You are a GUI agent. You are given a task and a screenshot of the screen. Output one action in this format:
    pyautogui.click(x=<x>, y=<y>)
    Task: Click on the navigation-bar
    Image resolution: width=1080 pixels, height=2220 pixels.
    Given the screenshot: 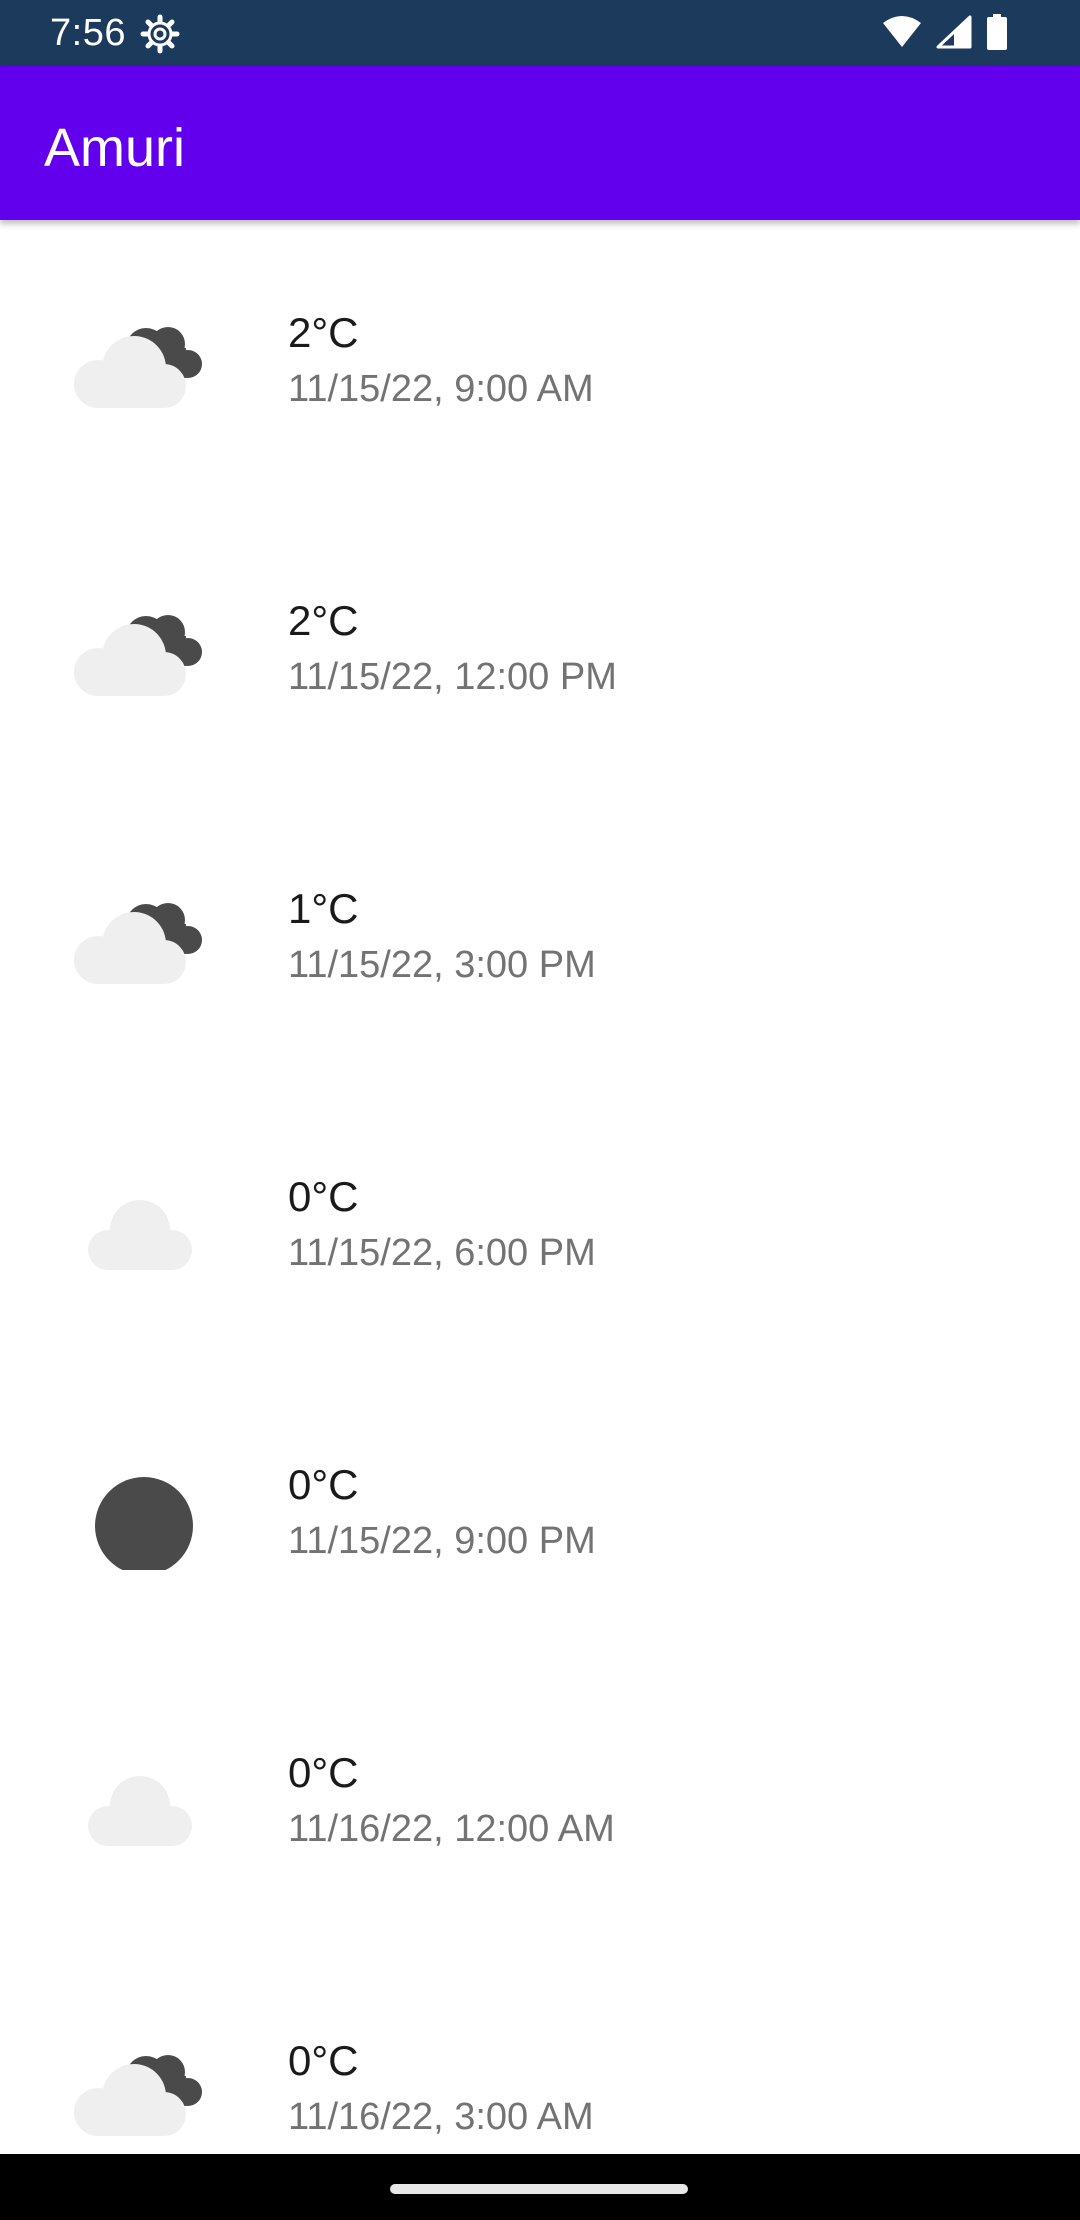 What is the action you would take?
    pyautogui.click(x=540, y=2187)
    